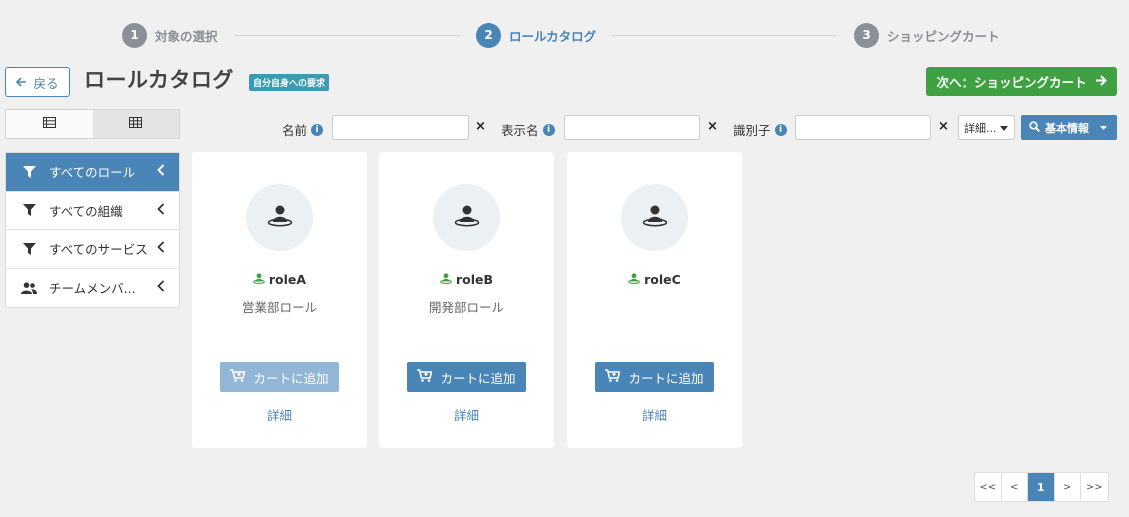 The height and width of the screenshot is (517, 1129). Describe the element at coordinates (988, 487) in the screenshot. I see `first-page-button: <<` at that location.